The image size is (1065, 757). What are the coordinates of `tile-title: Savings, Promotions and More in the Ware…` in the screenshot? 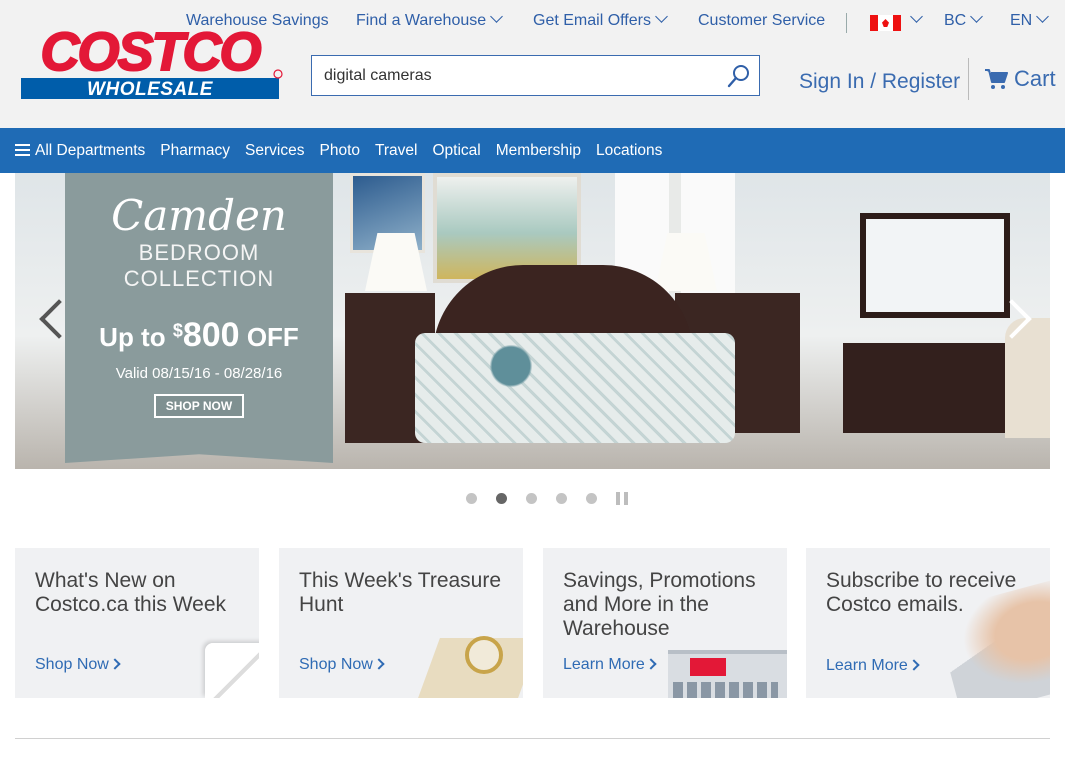 It's located at (659, 604).